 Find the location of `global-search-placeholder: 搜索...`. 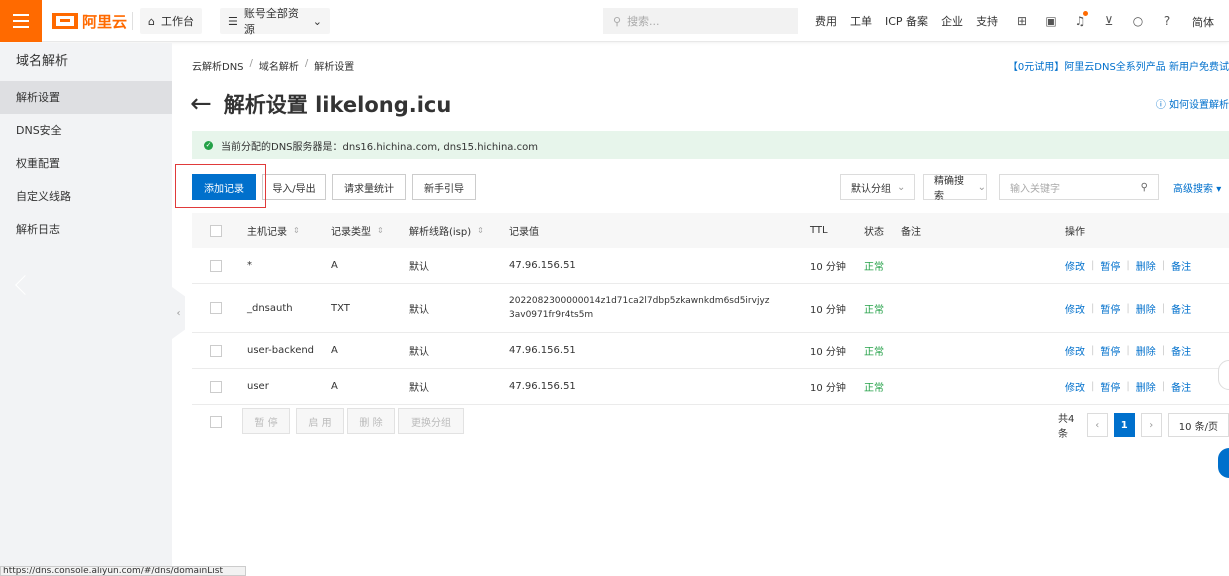

global-search-placeholder: 搜索... is located at coordinates (643, 21).